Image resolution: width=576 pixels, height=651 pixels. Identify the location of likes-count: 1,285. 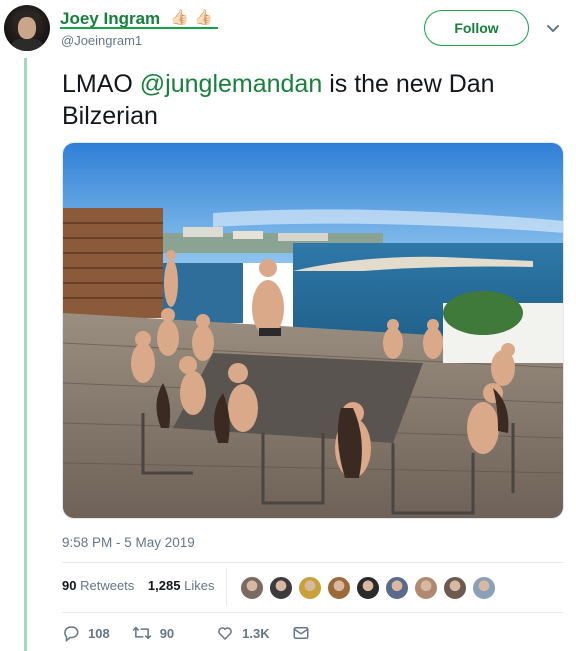
(164, 585).